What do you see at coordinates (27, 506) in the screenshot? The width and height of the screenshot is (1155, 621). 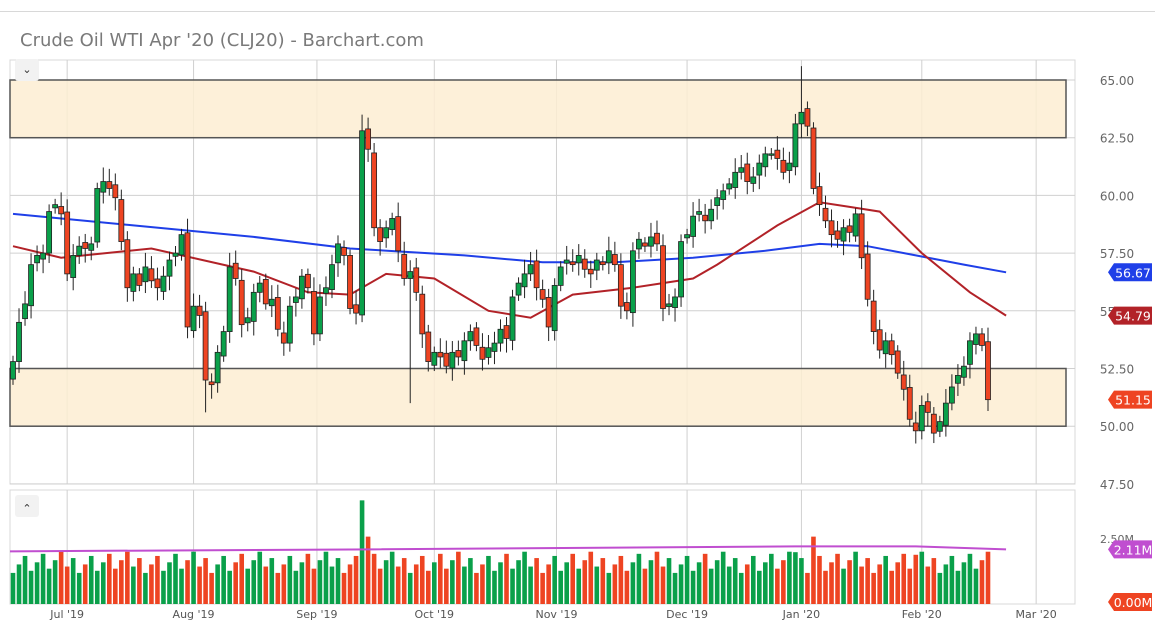 I see `collapse-volume-pane-button: ⌃` at bounding box center [27, 506].